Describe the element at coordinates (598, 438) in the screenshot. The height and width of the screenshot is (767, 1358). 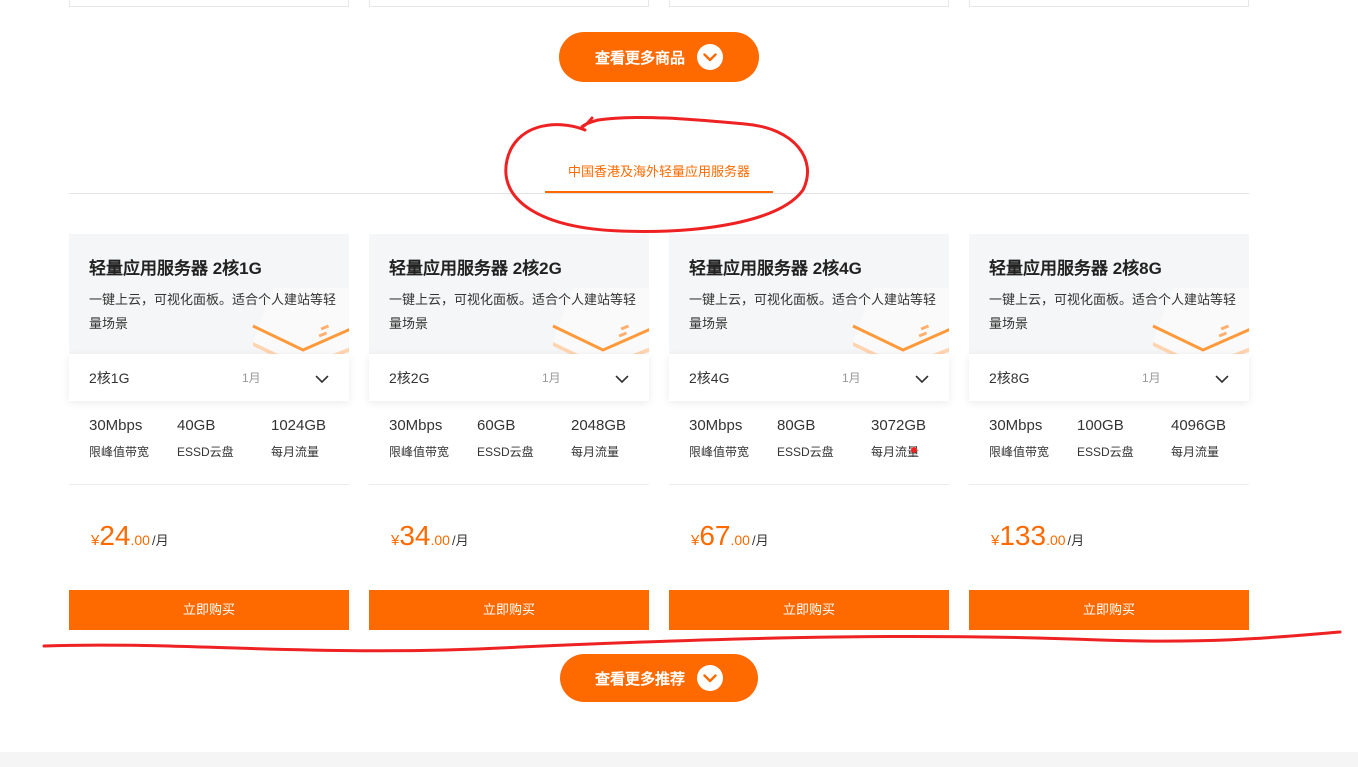
I see `spec-metric: 2048GB 每月流量` at that location.